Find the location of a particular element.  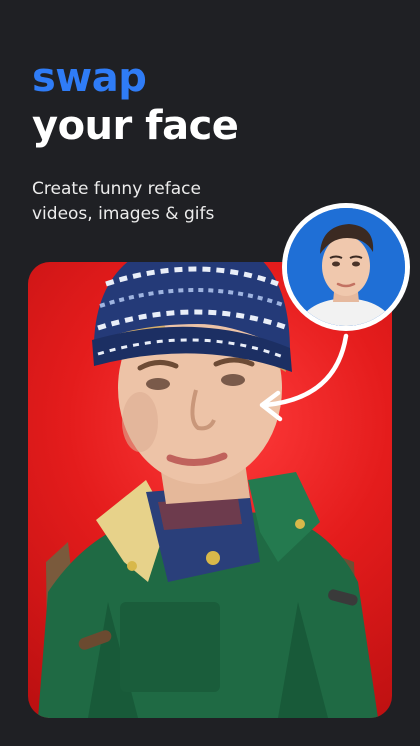

subtitle-line-1: Create funny reface is located at coordinates (116, 189).